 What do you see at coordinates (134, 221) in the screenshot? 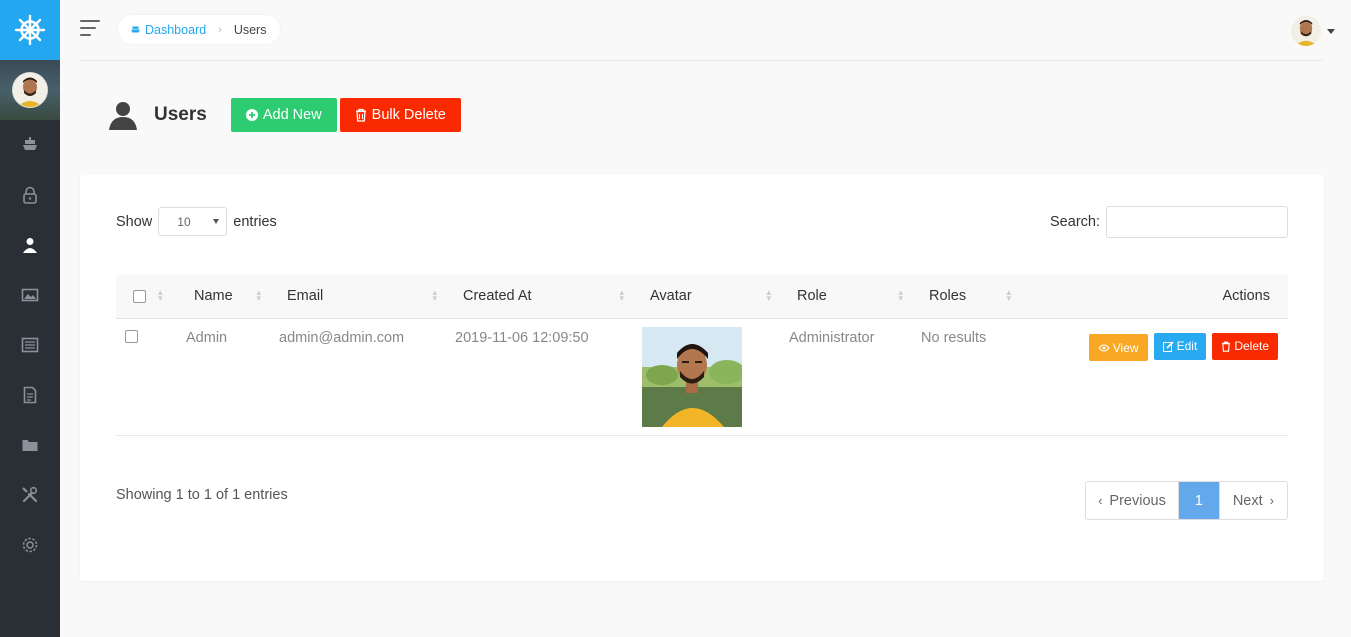
I see `show-label: Show` at bounding box center [134, 221].